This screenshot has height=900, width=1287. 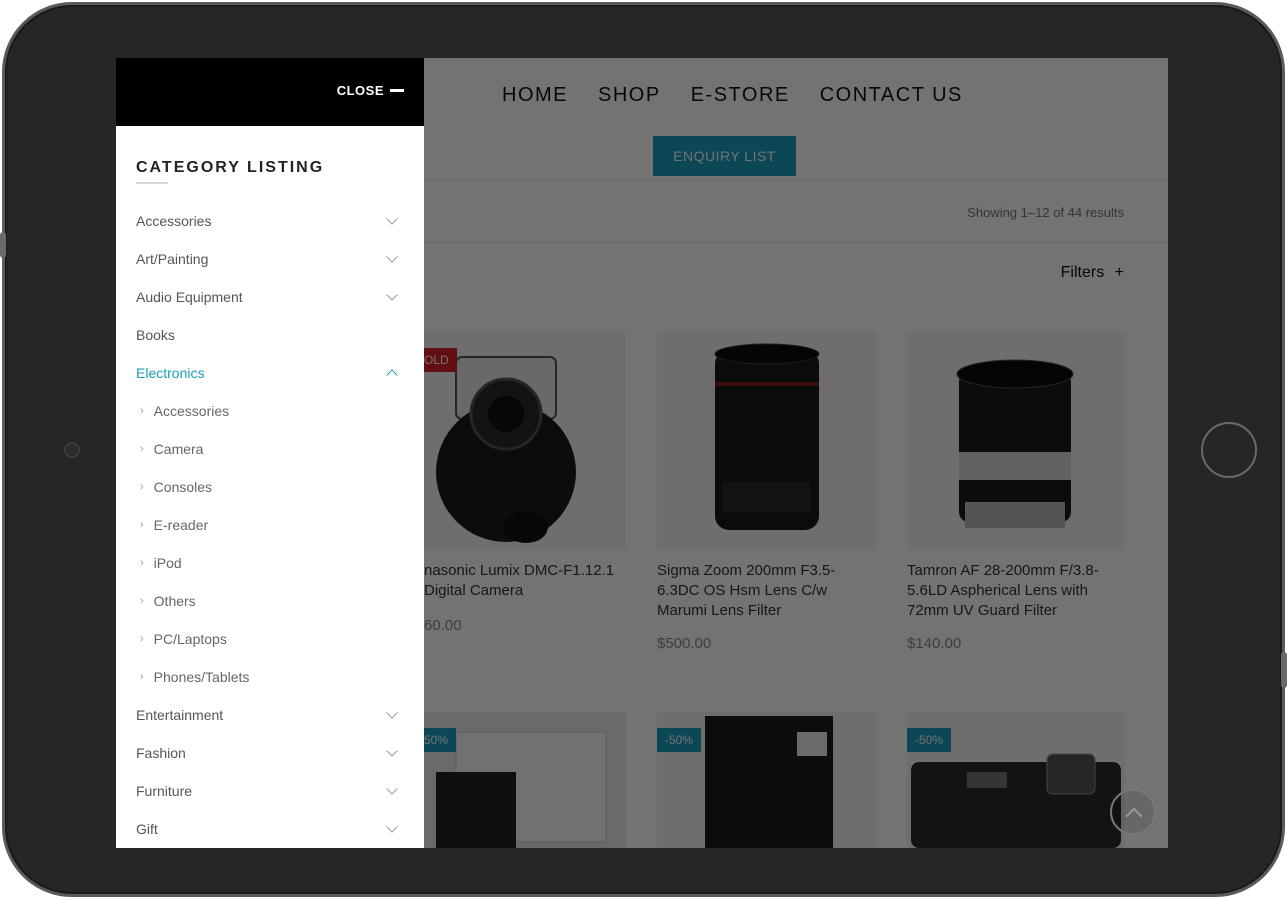 I want to click on subcategory-pc-laptops: › PC/Laptops, so click(x=183, y=639).